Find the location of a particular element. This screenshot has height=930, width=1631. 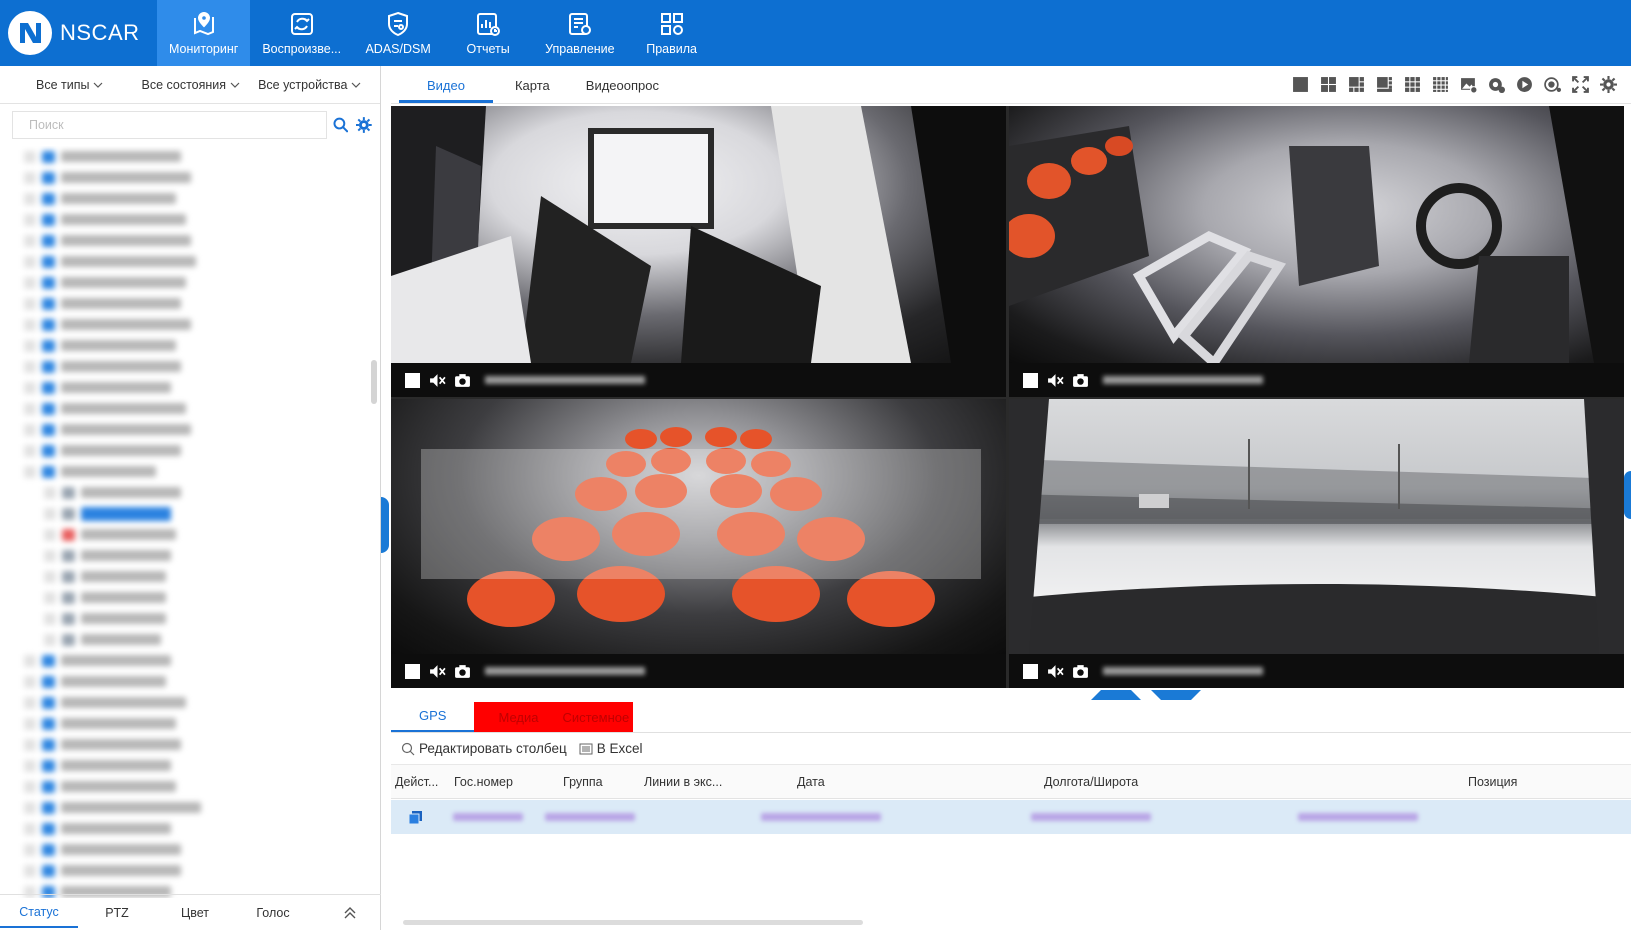

tab-status: Статус is located at coordinates (39, 913).